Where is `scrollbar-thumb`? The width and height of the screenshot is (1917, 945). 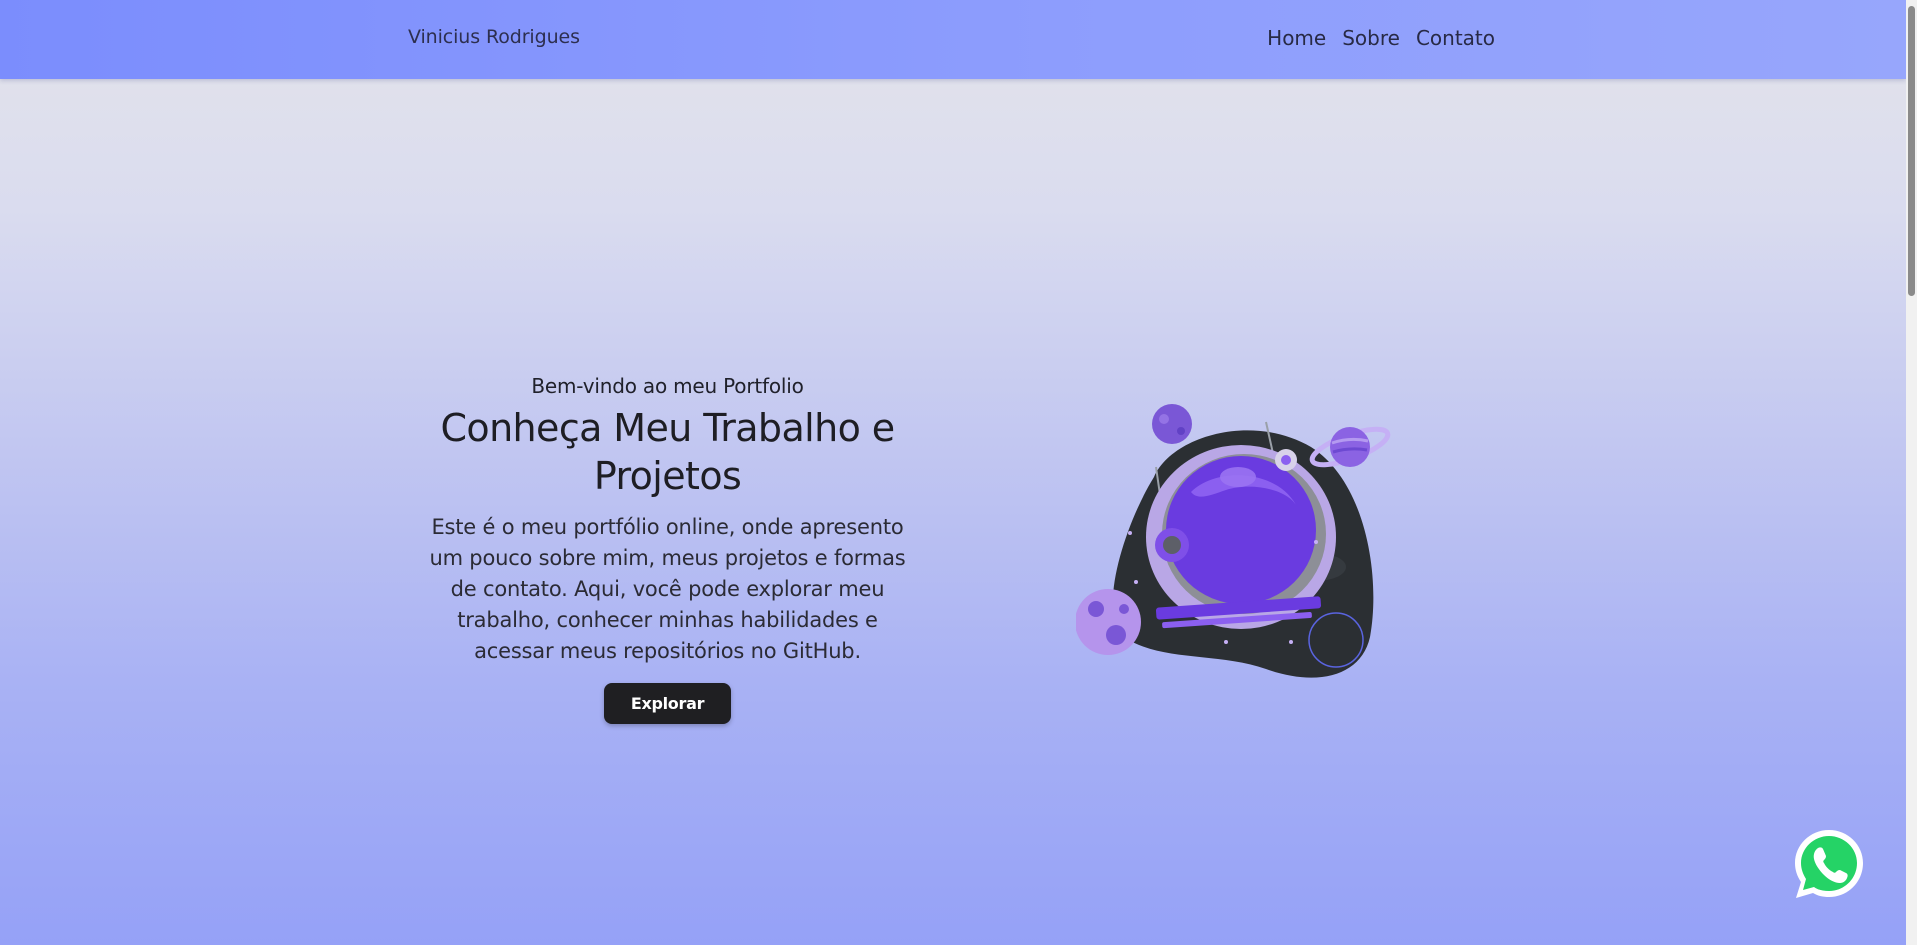 scrollbar-thumb is located at coordinates (1911, 151).